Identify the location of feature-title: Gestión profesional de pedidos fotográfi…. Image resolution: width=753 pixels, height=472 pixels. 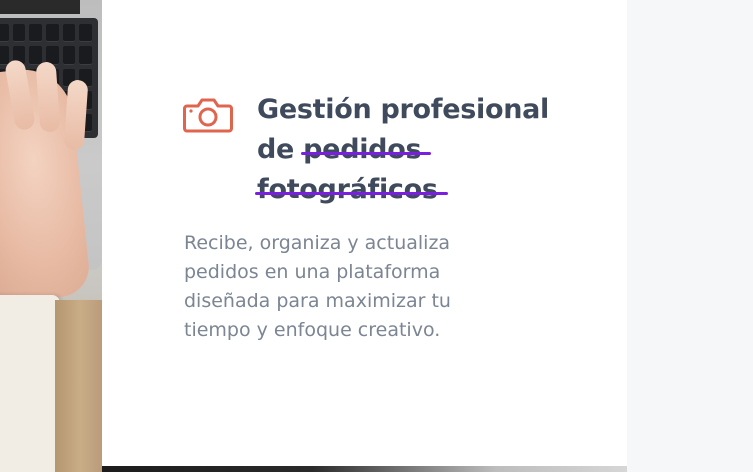
(406, 150).